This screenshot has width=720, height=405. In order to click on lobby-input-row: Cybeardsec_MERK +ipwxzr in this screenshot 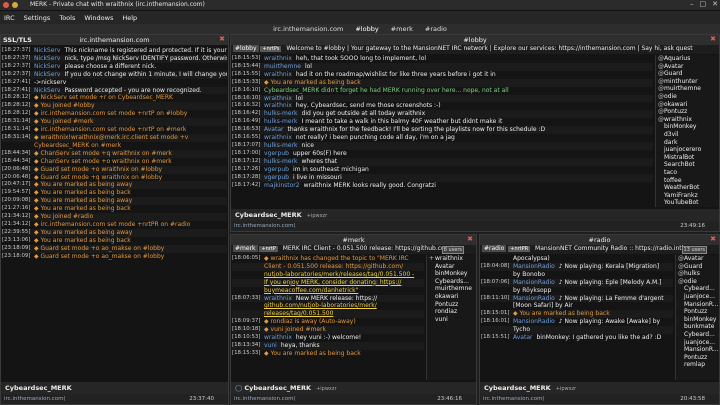, I will do `click(475, 215)`.